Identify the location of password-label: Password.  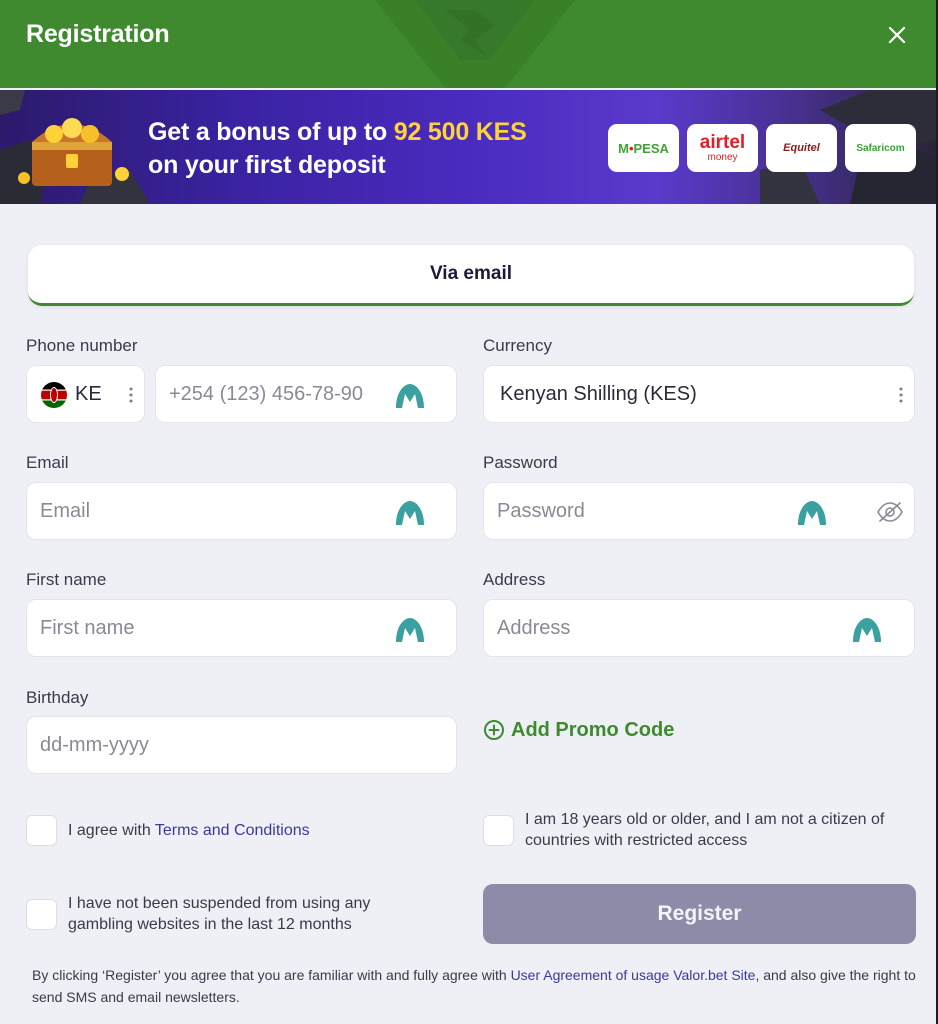
(520, 462).